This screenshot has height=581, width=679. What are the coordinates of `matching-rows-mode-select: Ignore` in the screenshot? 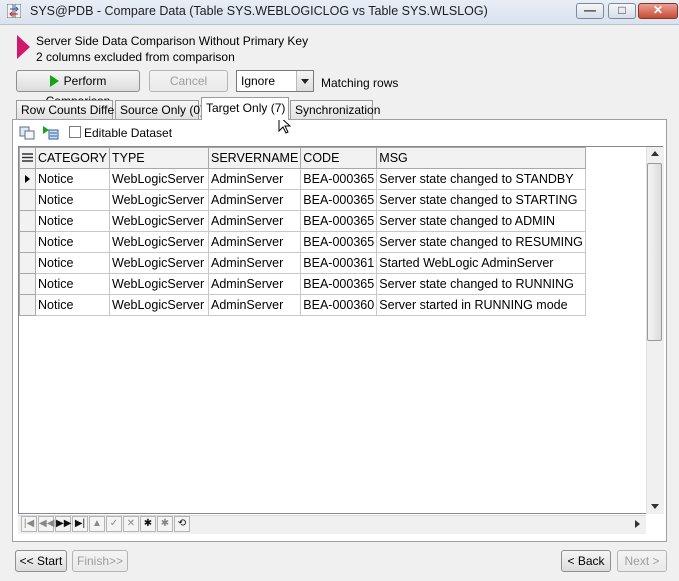 It's located at (275, 81).